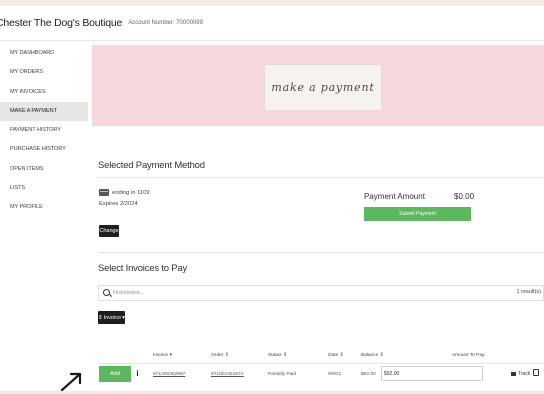  Describe the element at coordinates (71, 382) in the screenshot. I see `annotation-arrow-icon` at that location.